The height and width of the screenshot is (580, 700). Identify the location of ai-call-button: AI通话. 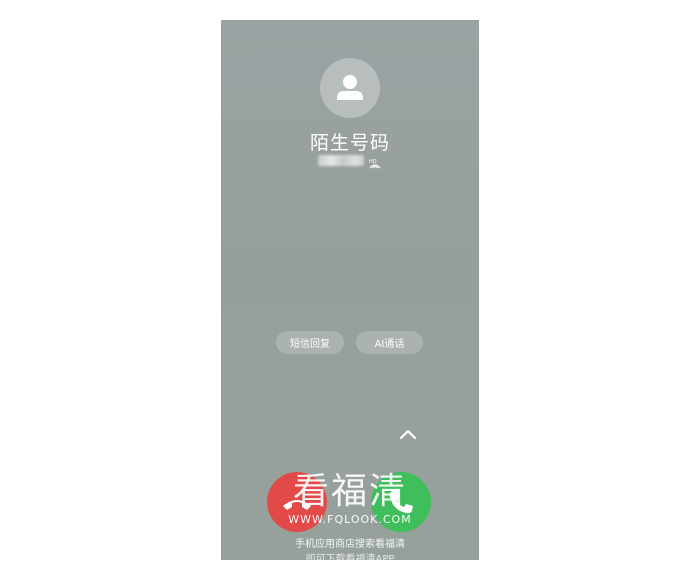
(389, 342).